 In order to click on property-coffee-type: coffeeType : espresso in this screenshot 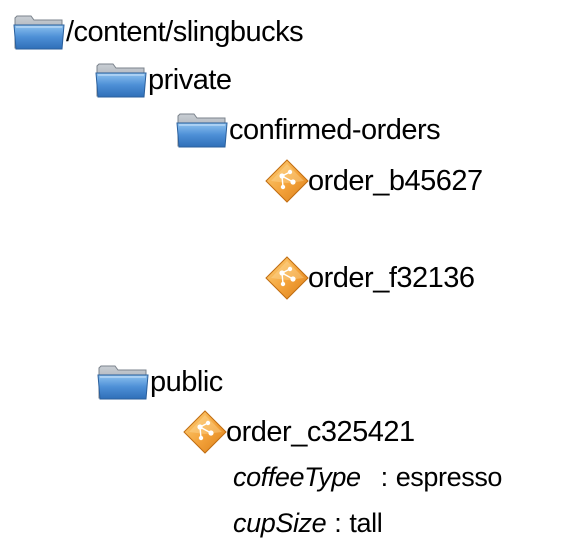, I will do `click(367, 477)`.